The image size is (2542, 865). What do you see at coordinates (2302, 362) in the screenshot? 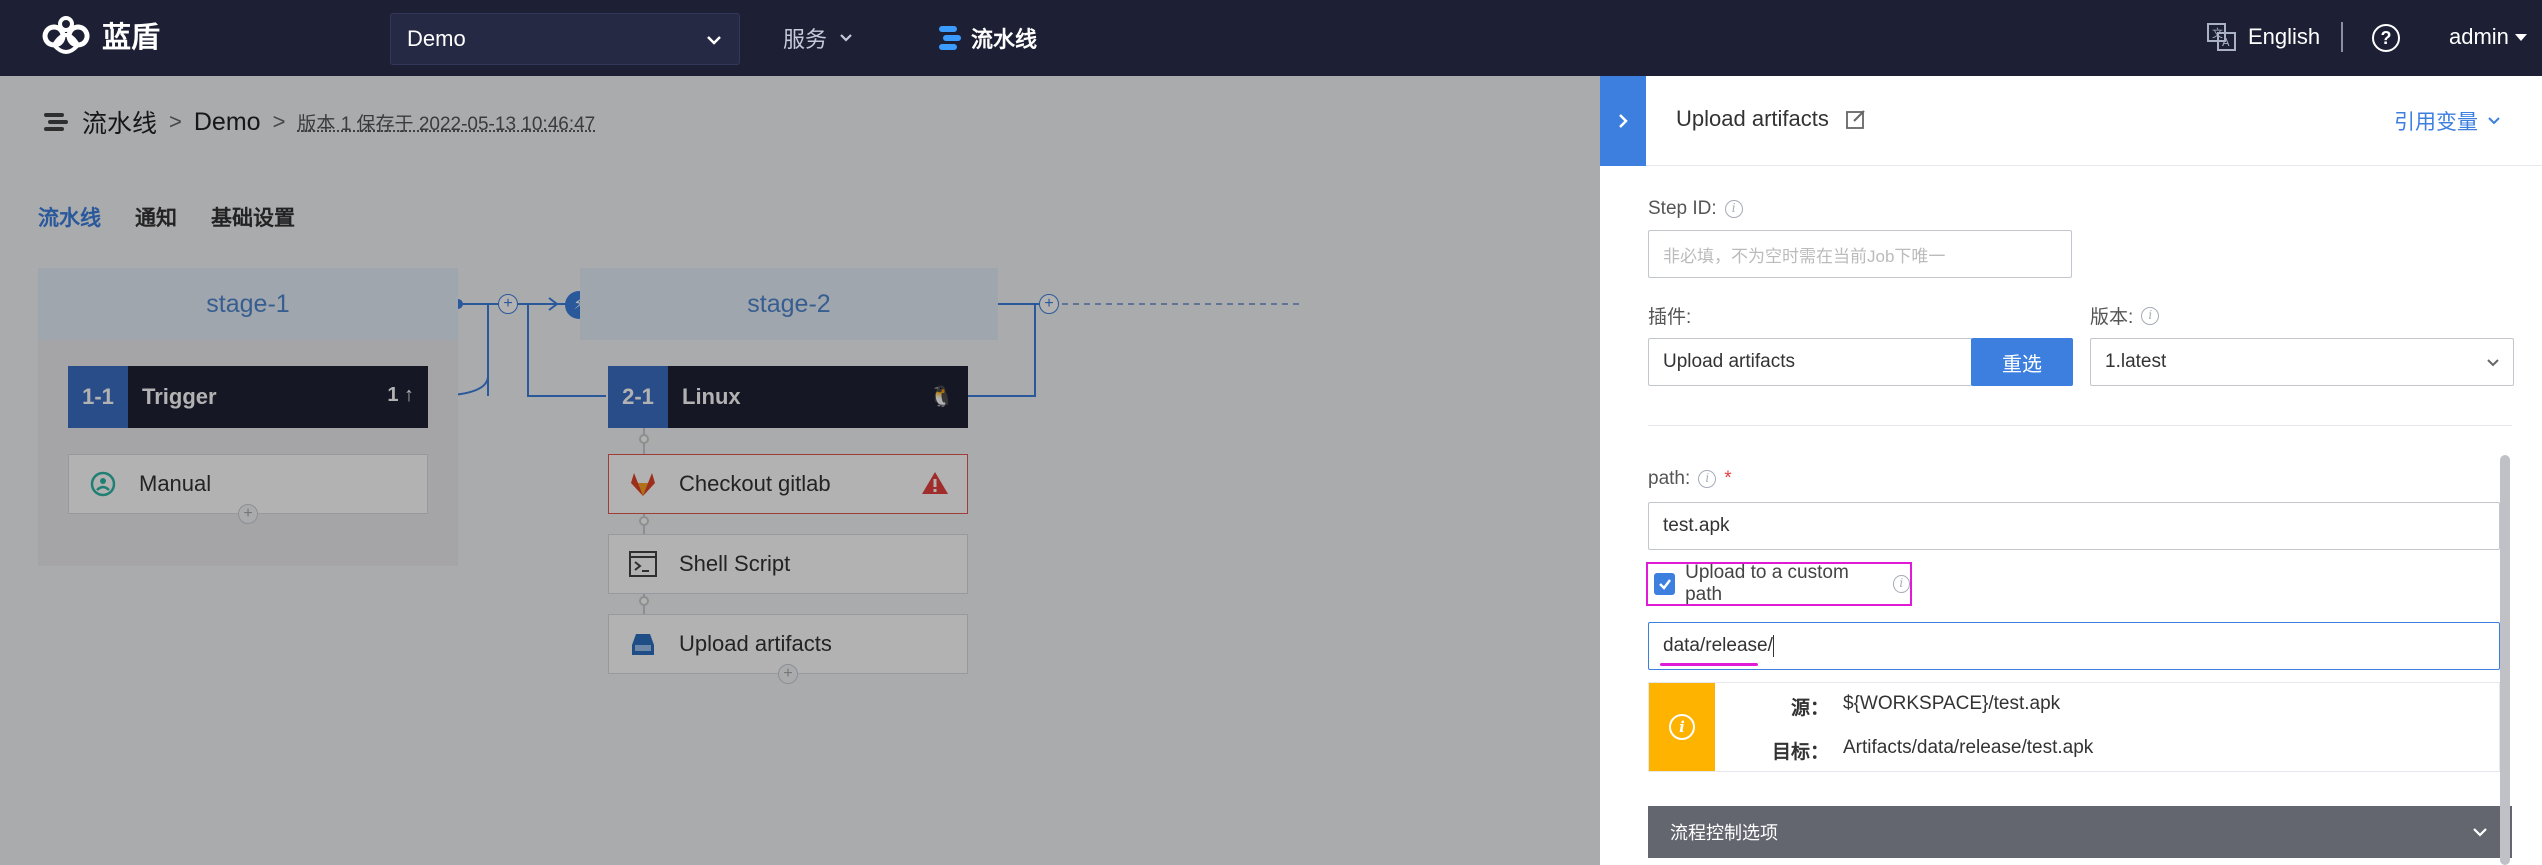
I see `version-select: 1.latest` at bounding box center [2302, 362].